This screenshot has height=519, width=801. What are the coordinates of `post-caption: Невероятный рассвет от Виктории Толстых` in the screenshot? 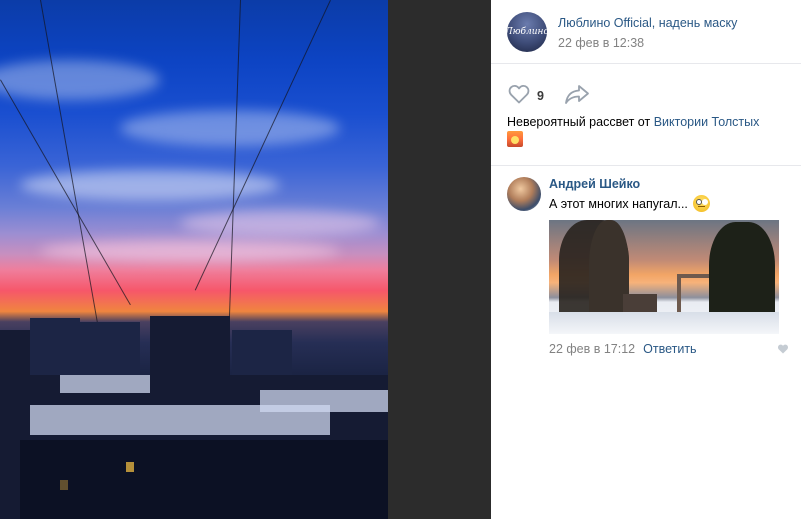 It's located at (652, 131).